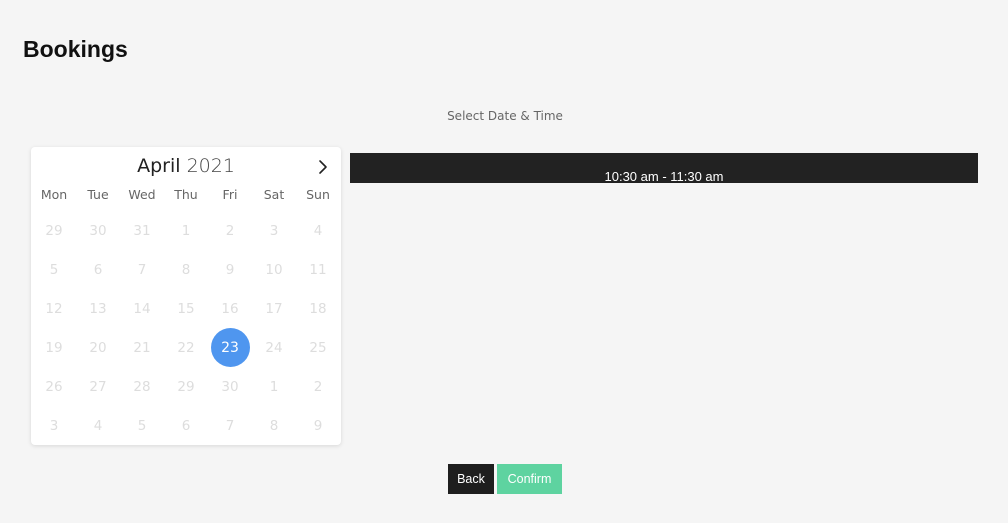 The height and width of the screenshot is (523, 1008). What do you see at coordinates (142, 308) in the screenshot?
I see `calendar-day: 14` at bounding box center [142, 308].